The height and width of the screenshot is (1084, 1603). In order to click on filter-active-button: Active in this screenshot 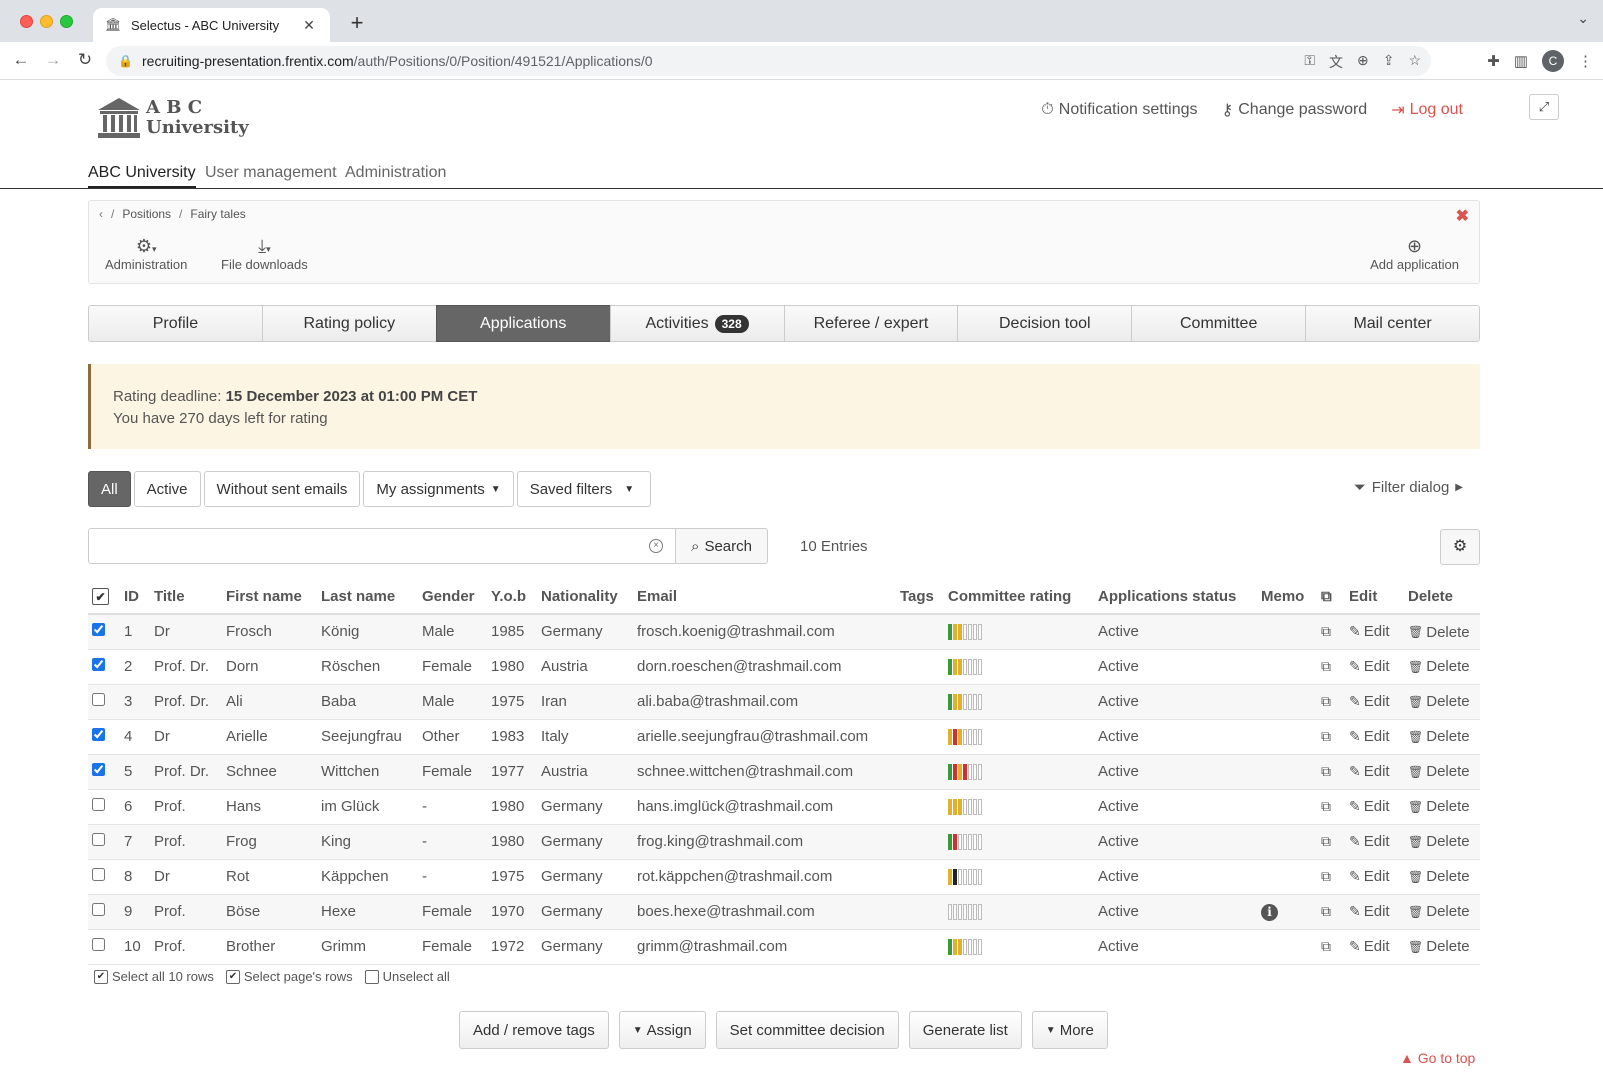, I will do `click(167, 489)`.